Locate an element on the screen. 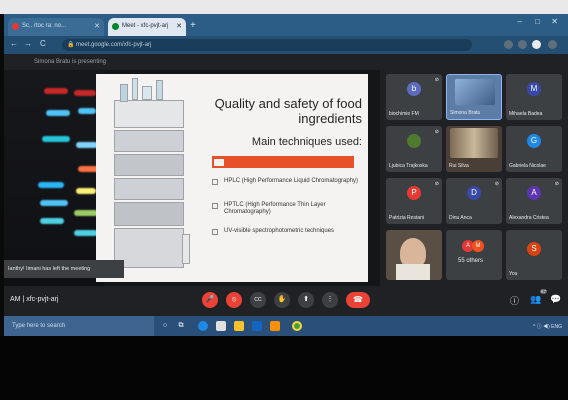 The height and width of the screenshot is (400, 568). captions-button: CC is located at coordinates (258, 300).